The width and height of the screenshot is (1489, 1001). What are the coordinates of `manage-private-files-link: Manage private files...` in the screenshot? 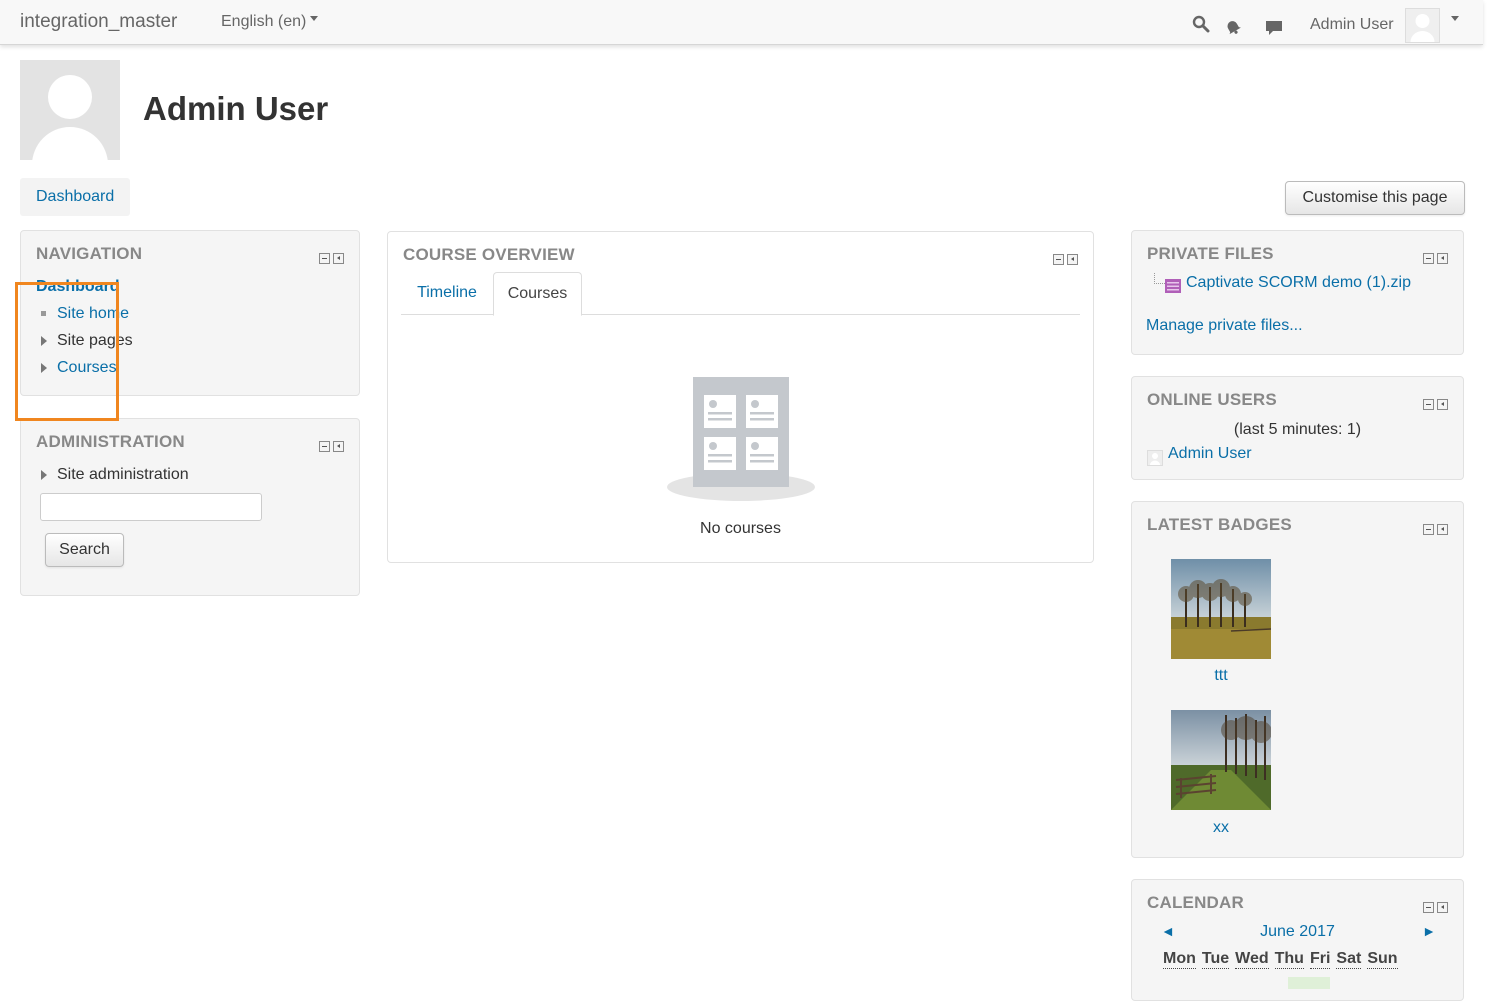 It's located at (1224, 326).